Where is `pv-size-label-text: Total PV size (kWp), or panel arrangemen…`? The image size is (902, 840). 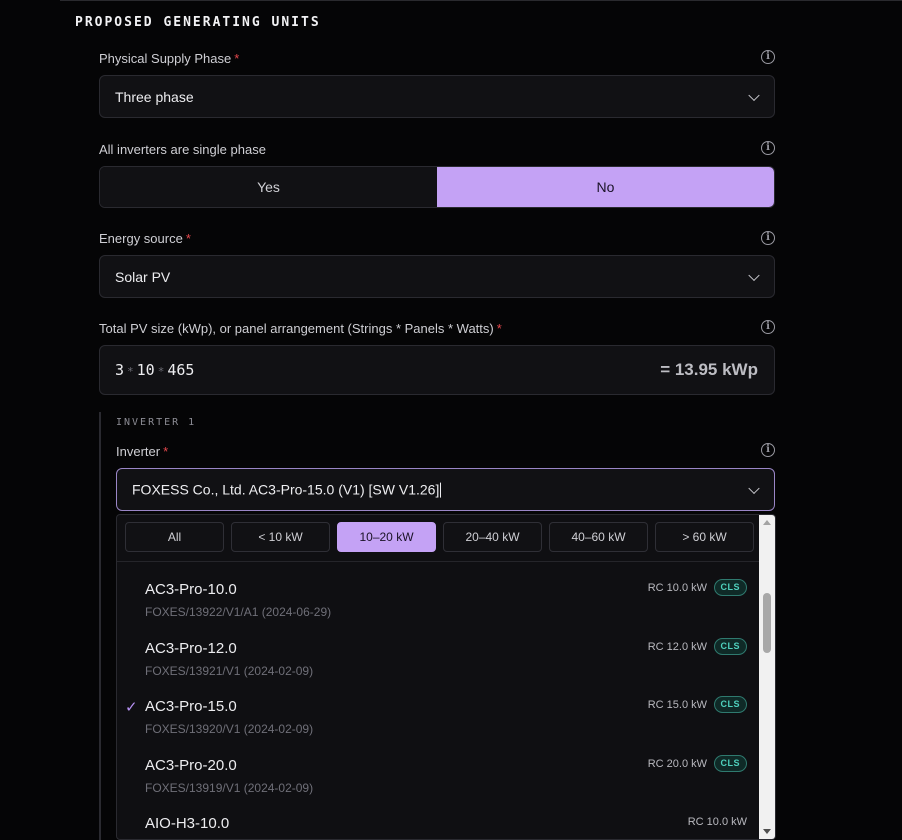 pv-size-label-text: Total PV size (kWp), or panel arrangemen… is located at coordinates (296, 328).